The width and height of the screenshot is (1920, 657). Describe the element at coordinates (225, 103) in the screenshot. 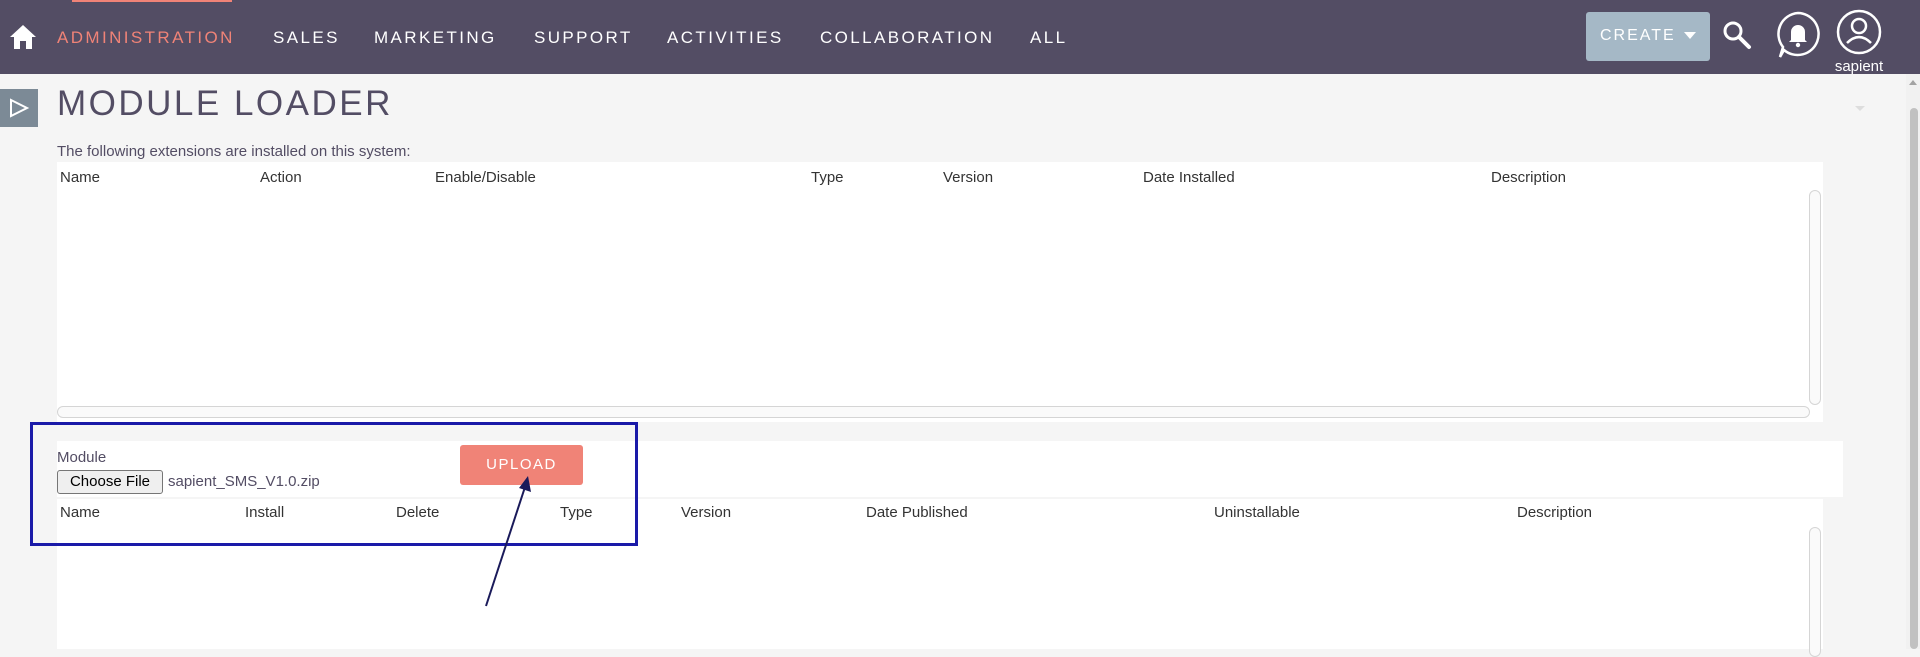

I see `page-title: MODULE LOADER` at that location.